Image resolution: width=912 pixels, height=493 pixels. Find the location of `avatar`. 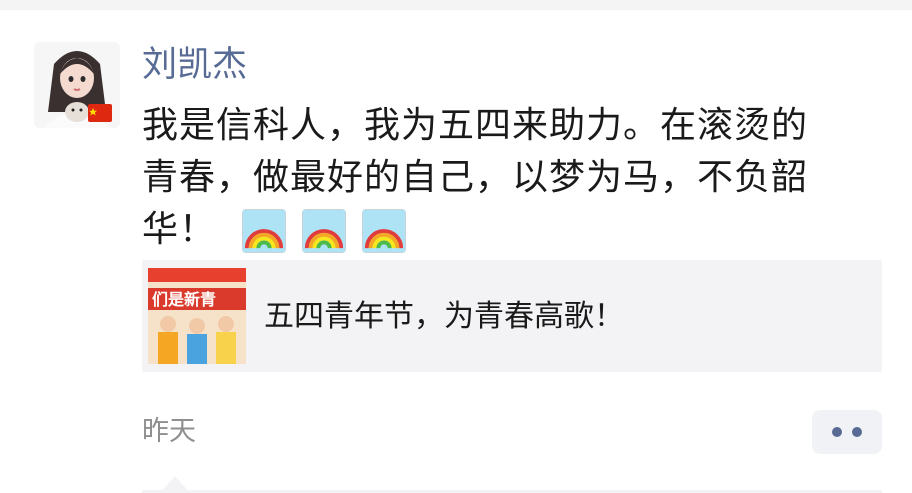

avatar is located at coordinates (77, 85).